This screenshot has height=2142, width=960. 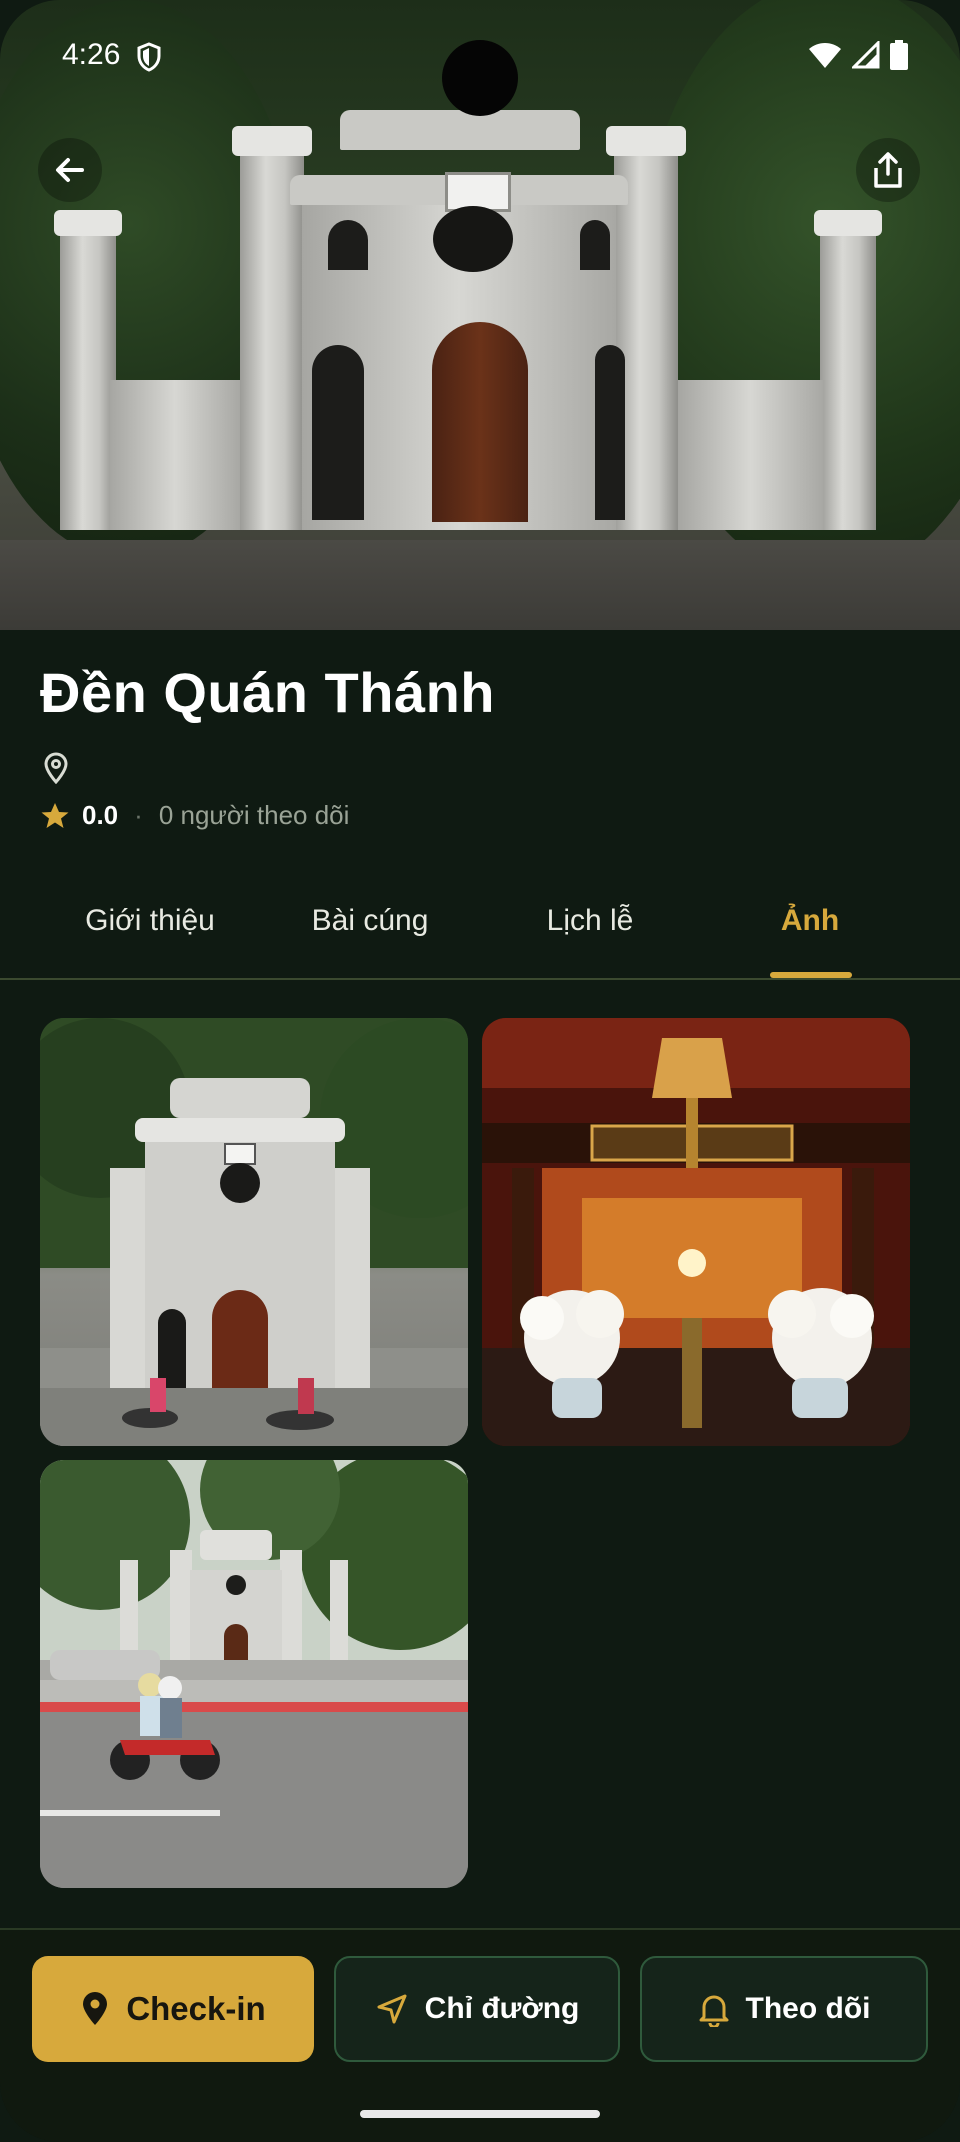 What do you see at coordinates (502, 2008) in the screenshot?
I see `directions-label: Chỉ đường` at bounding box center [502, 2008].